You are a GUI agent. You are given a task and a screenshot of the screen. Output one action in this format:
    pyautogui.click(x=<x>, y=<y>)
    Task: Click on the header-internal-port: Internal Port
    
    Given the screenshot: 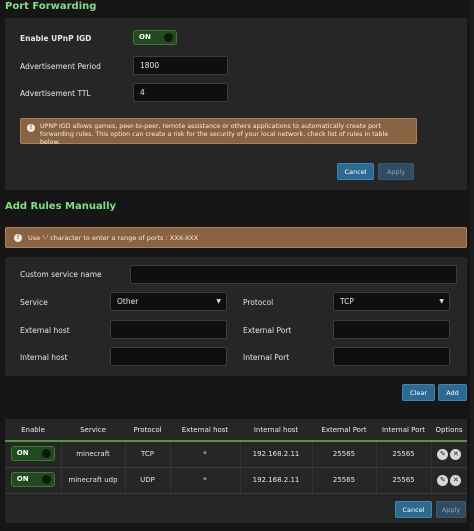 What is the action you would take?
    pyautogui.click(x=403, y=430)
    